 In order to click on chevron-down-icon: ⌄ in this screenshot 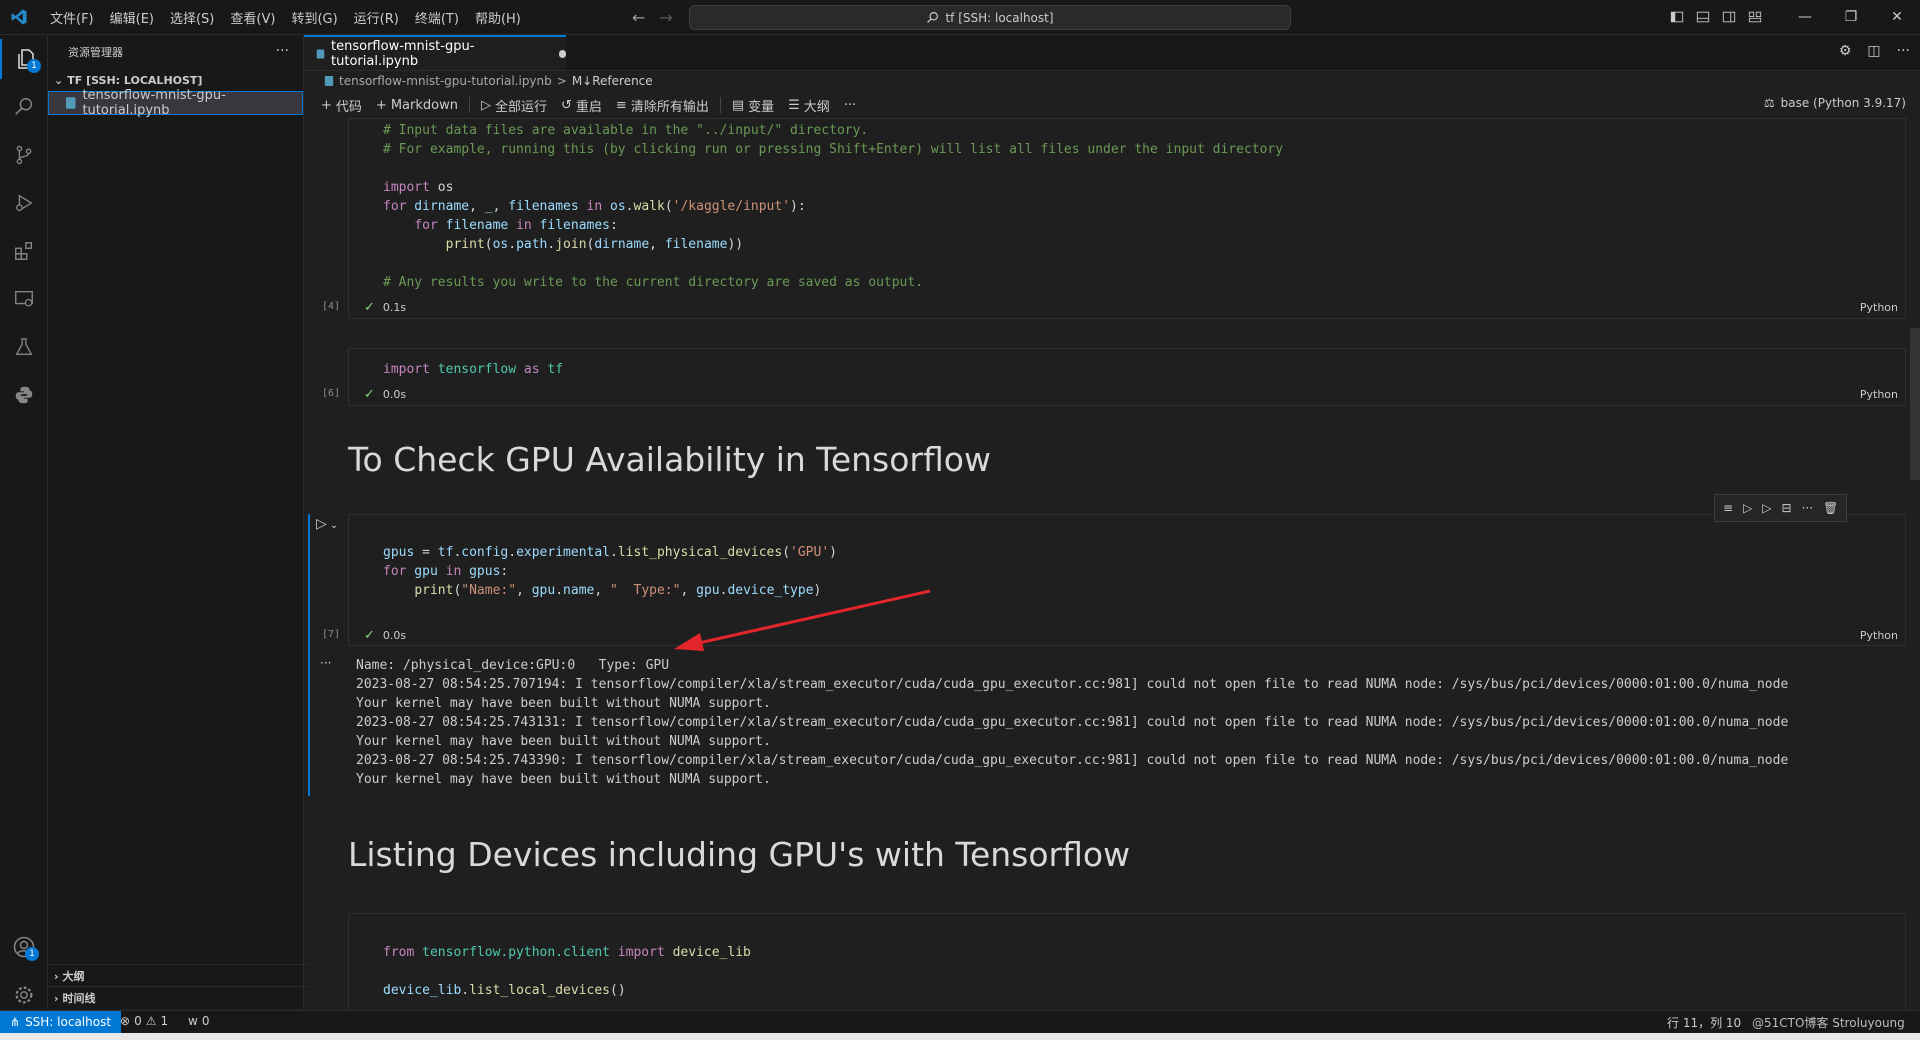, I will do `click(334, 525)`.